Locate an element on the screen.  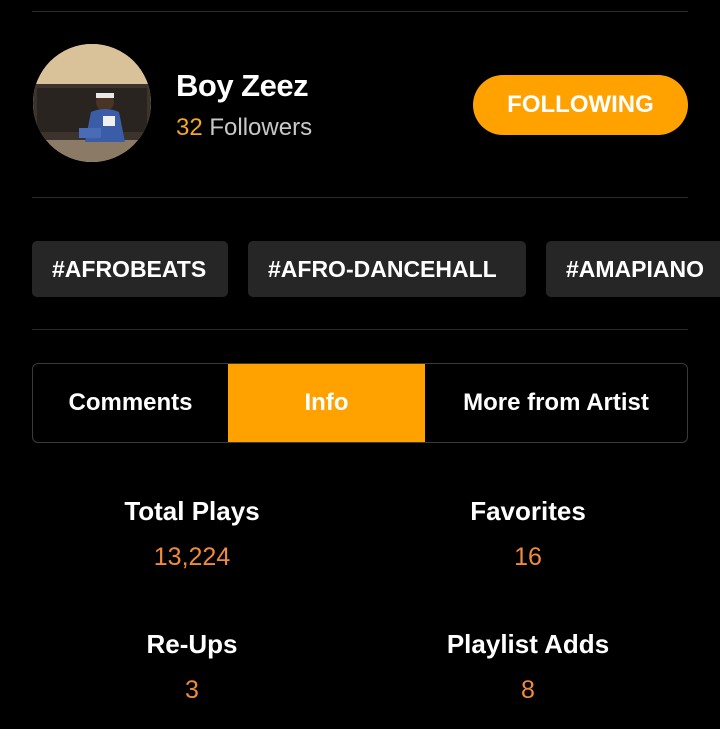
playlist-adds-label: Playlist Adds is located at coordinates (528, 644).